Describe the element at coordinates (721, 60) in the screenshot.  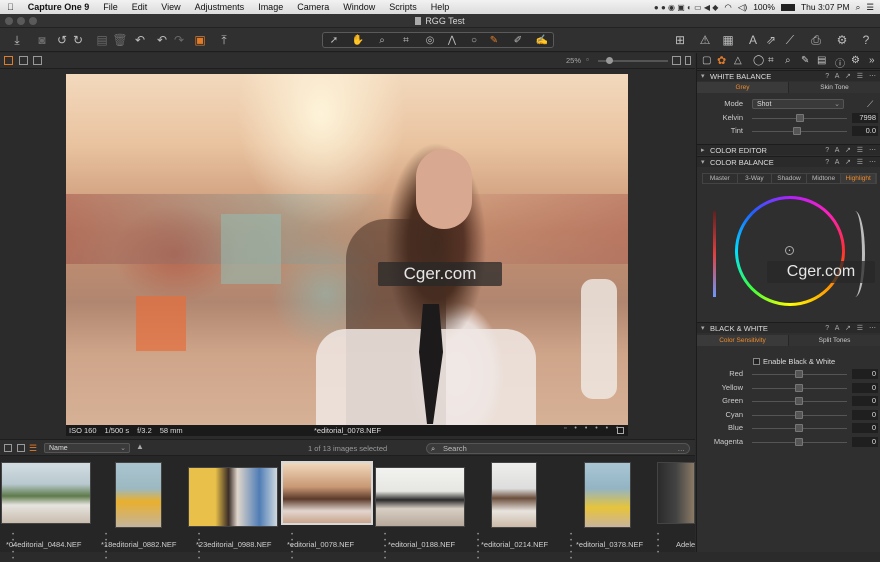
I see `color-tab-icon: ✿` at that location.